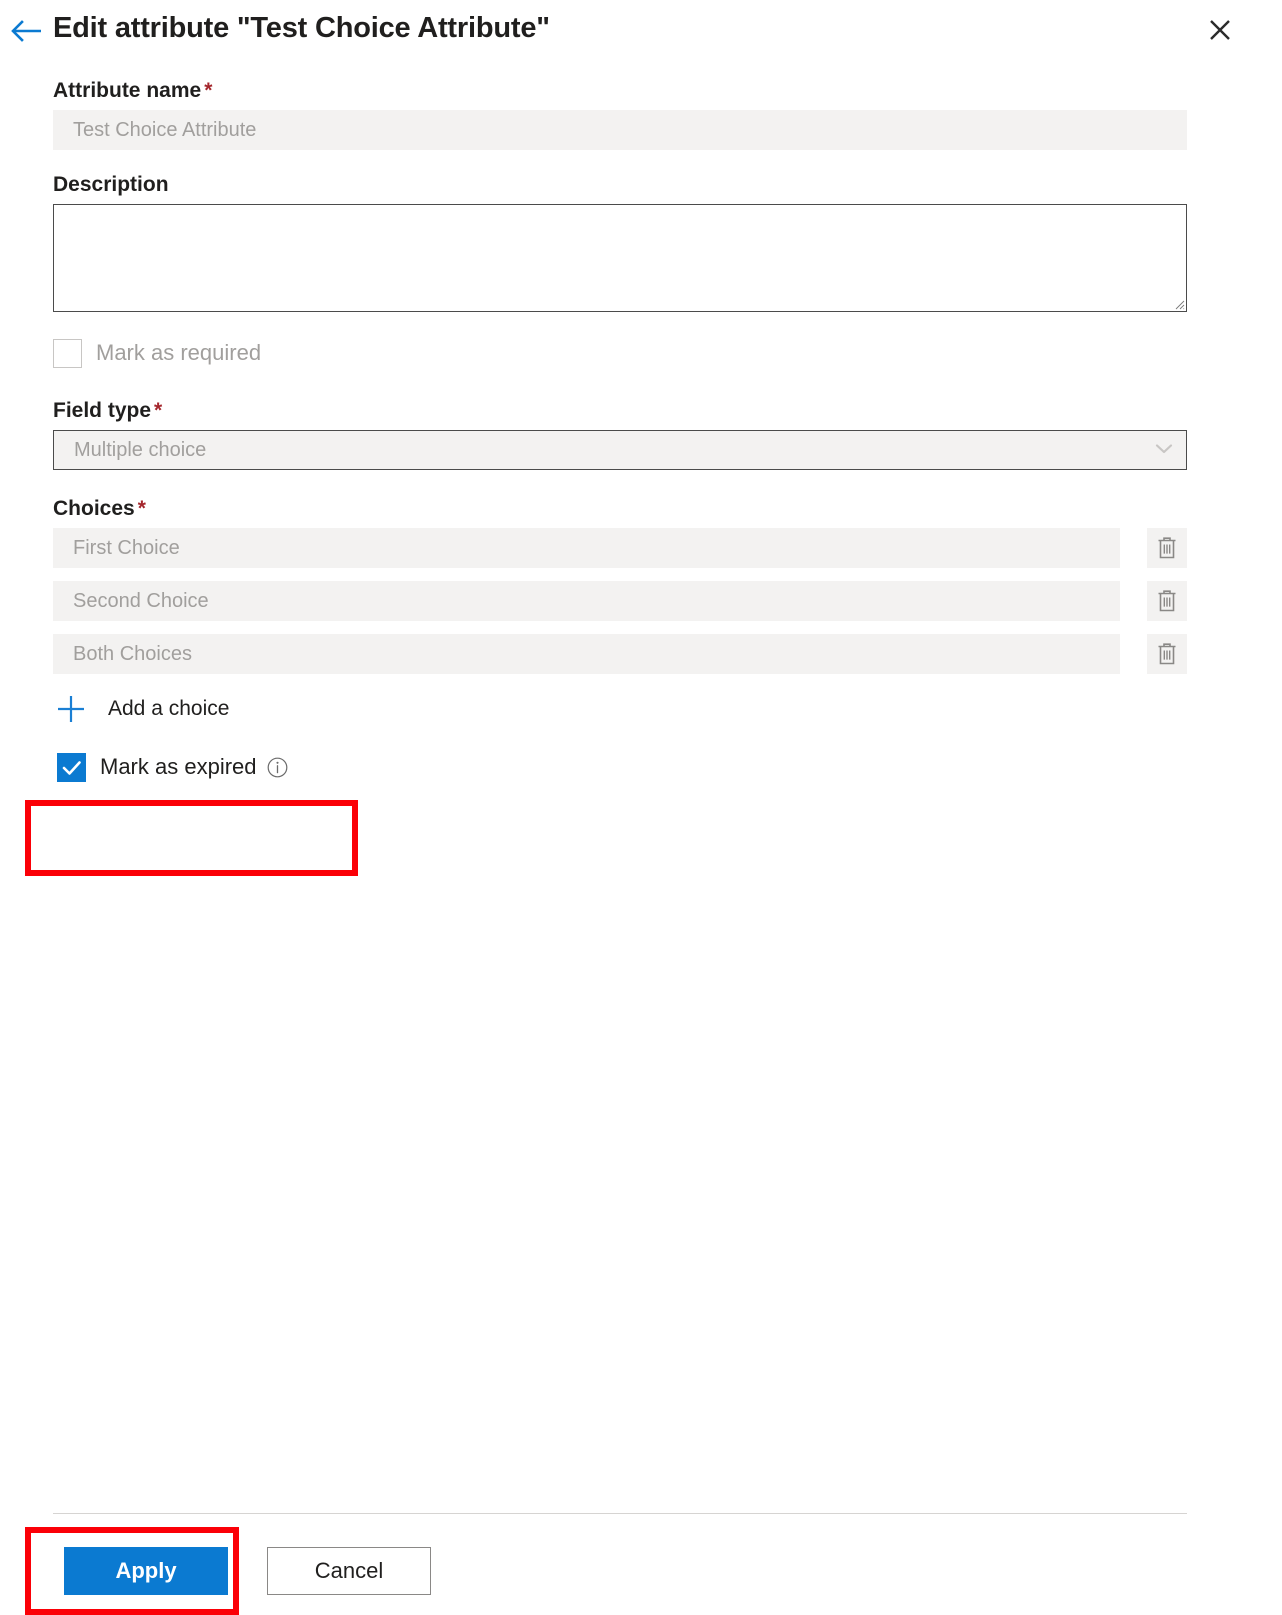  I want to click on add-choice-label: Add a choice, so click(169, 708).